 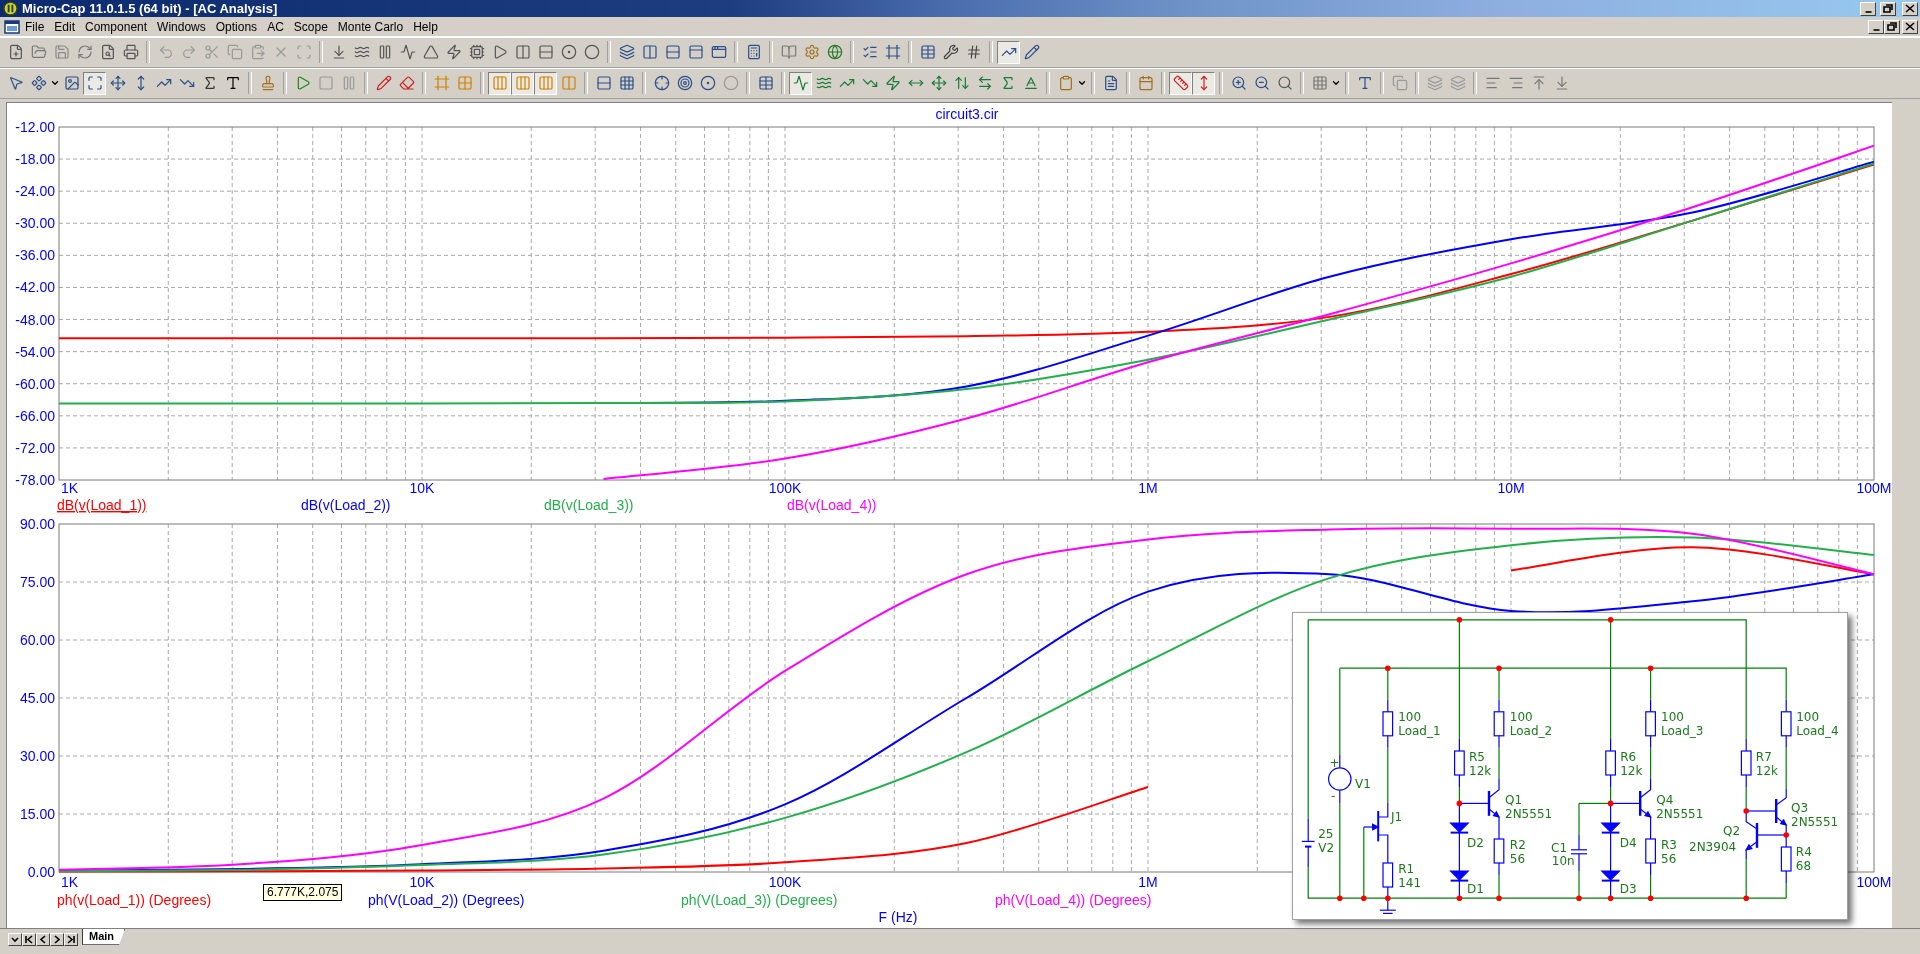 I want to click on menu-item: Options, so click(x=236, y=26).